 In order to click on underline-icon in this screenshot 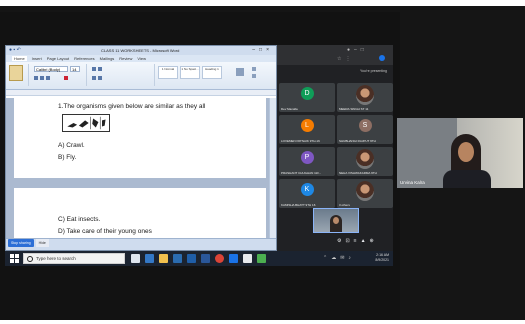, I will do `click(48, 78)`.